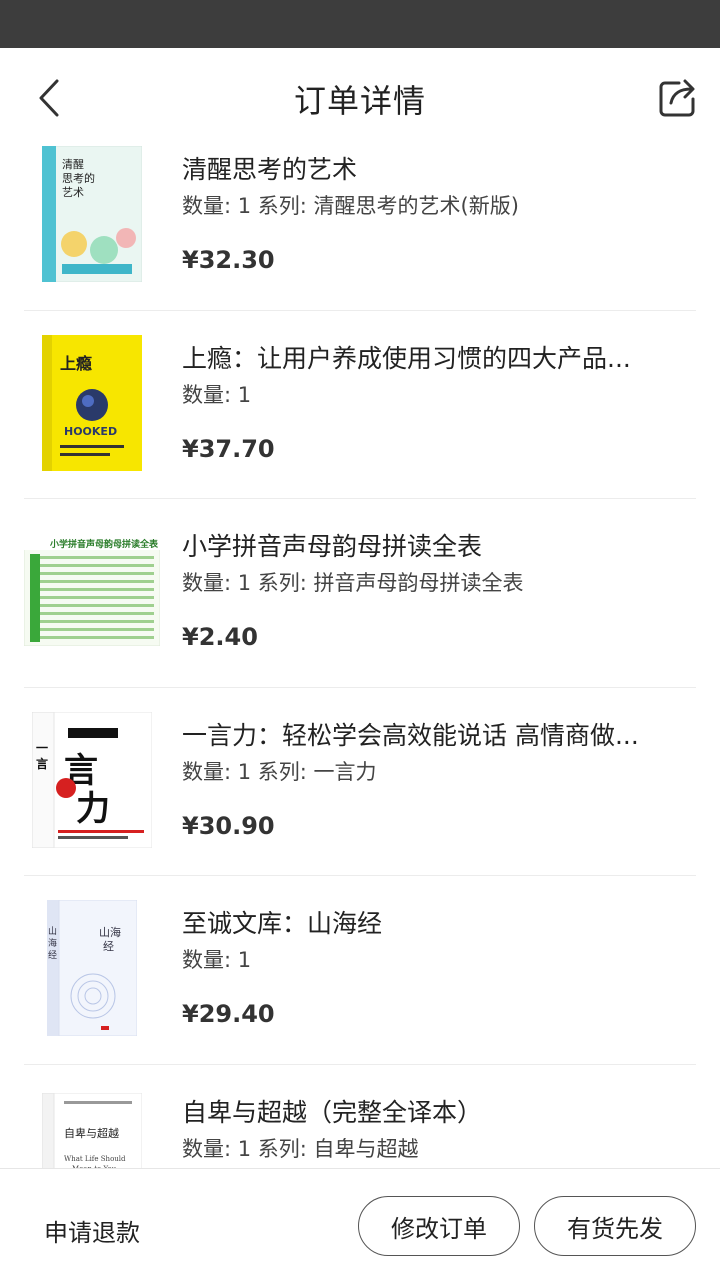 The width and height of the screenshot is (720, 1280). I want to click on book-cover-image: 山 海 经 山海 经, so click(92, 968).